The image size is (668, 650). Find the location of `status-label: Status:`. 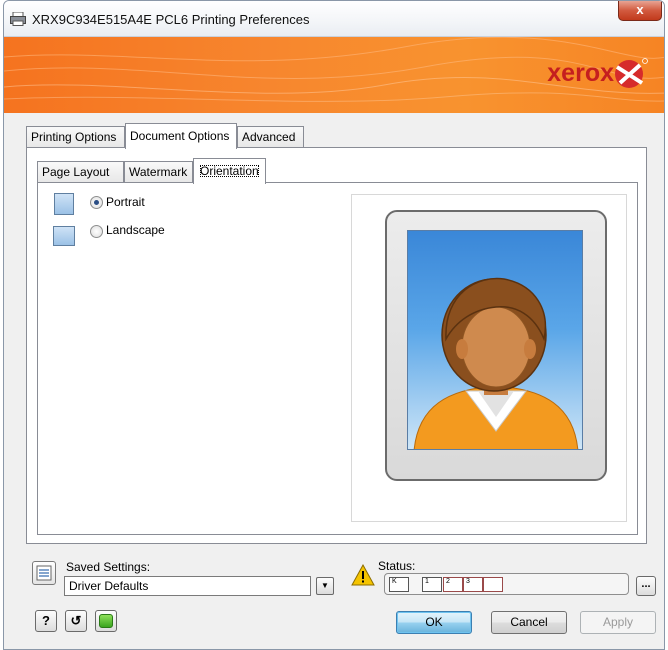

status-label: Status: is located at coordinates (397, 566).